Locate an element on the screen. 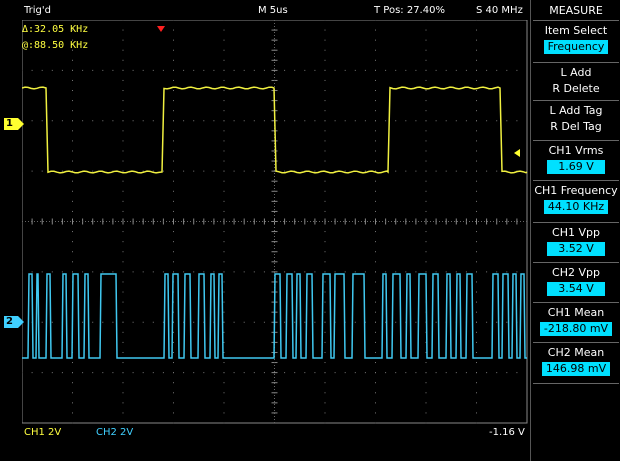 This screenshot has width=620, height=461. measurement-ch2-mean: CH2 Mean 146.98 mV is located at coordinates (576, 362).